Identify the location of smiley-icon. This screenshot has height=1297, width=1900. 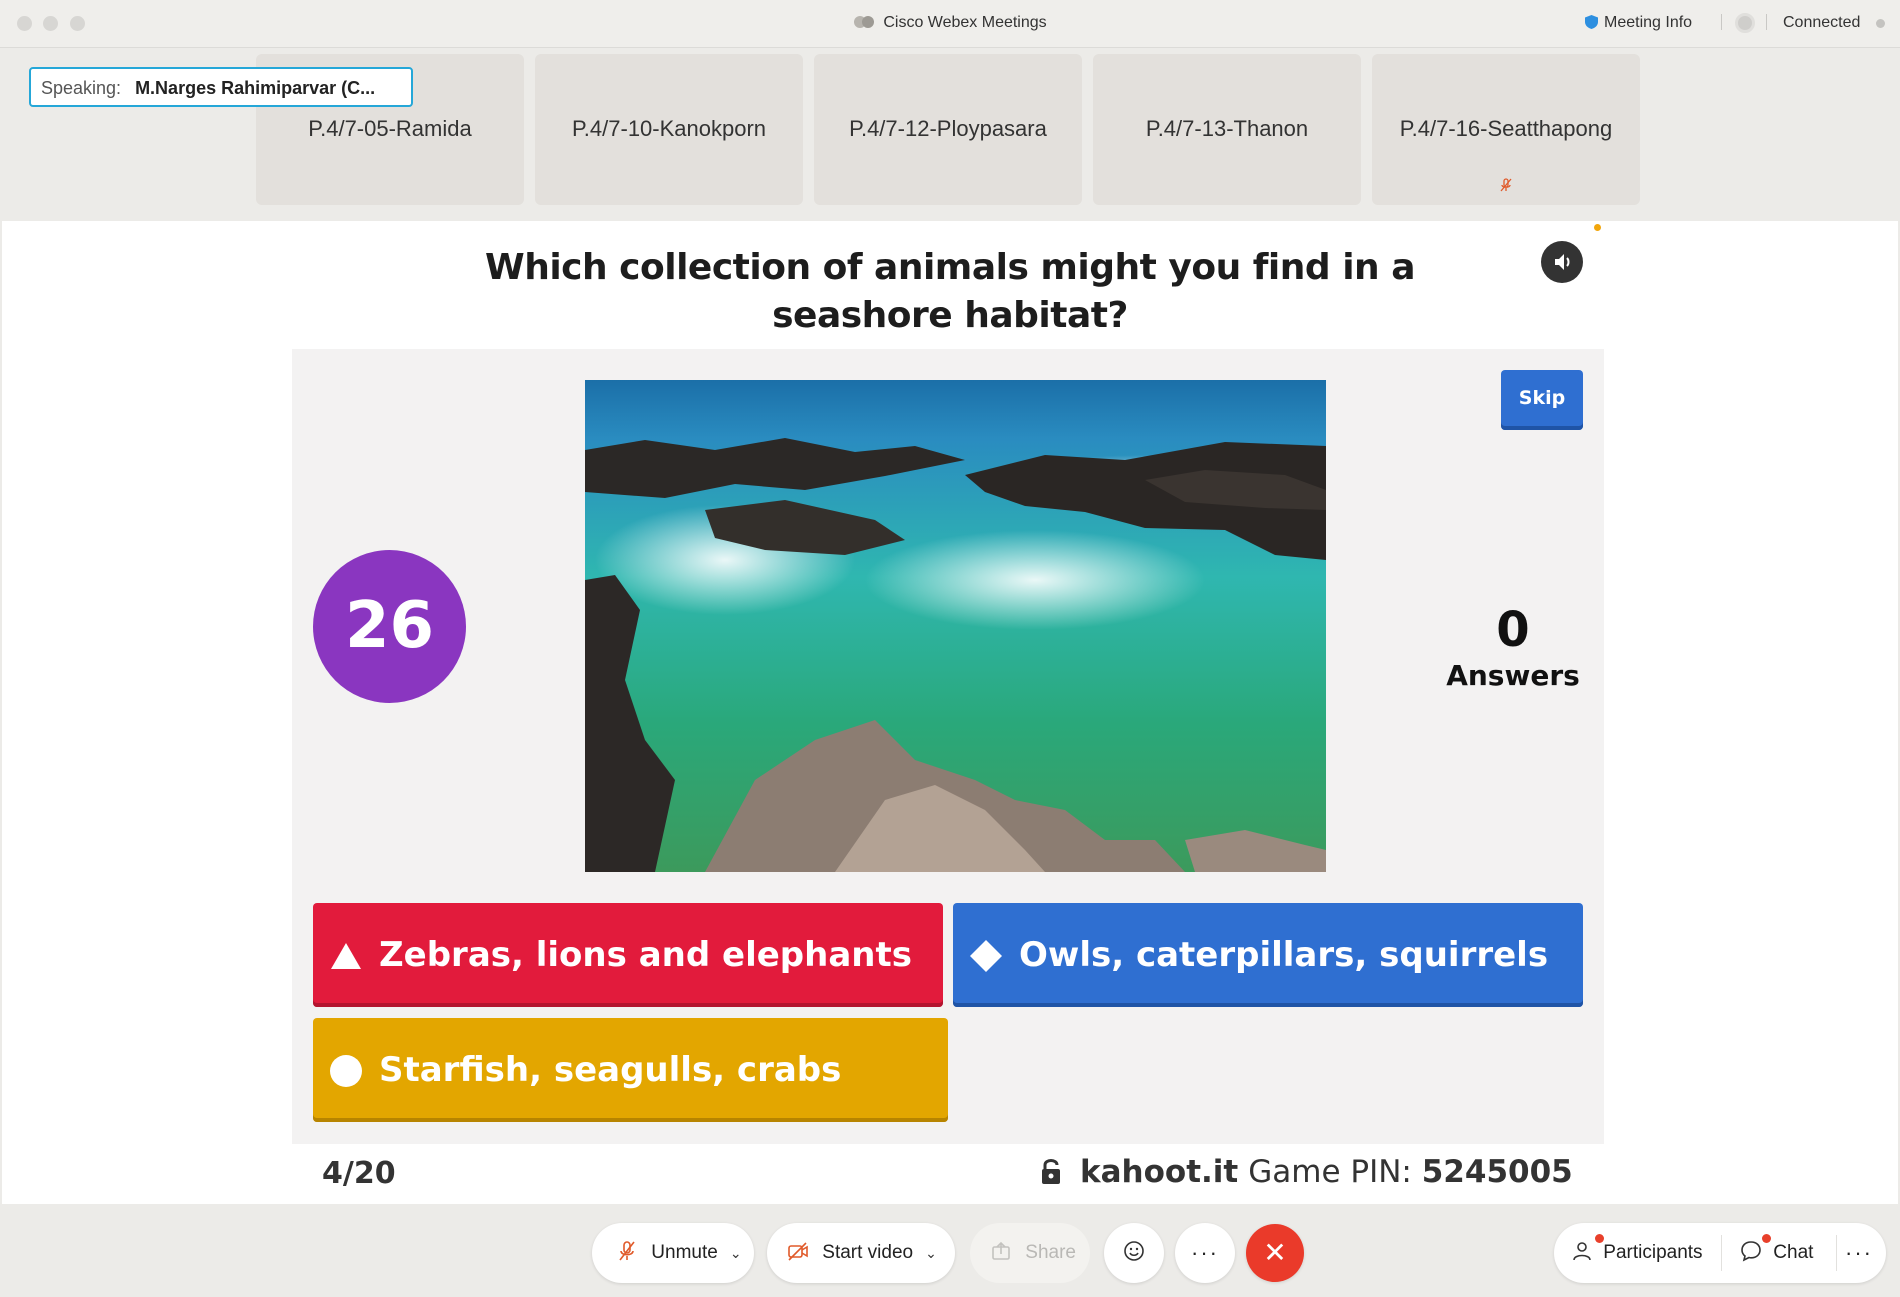
(1134, 1251).